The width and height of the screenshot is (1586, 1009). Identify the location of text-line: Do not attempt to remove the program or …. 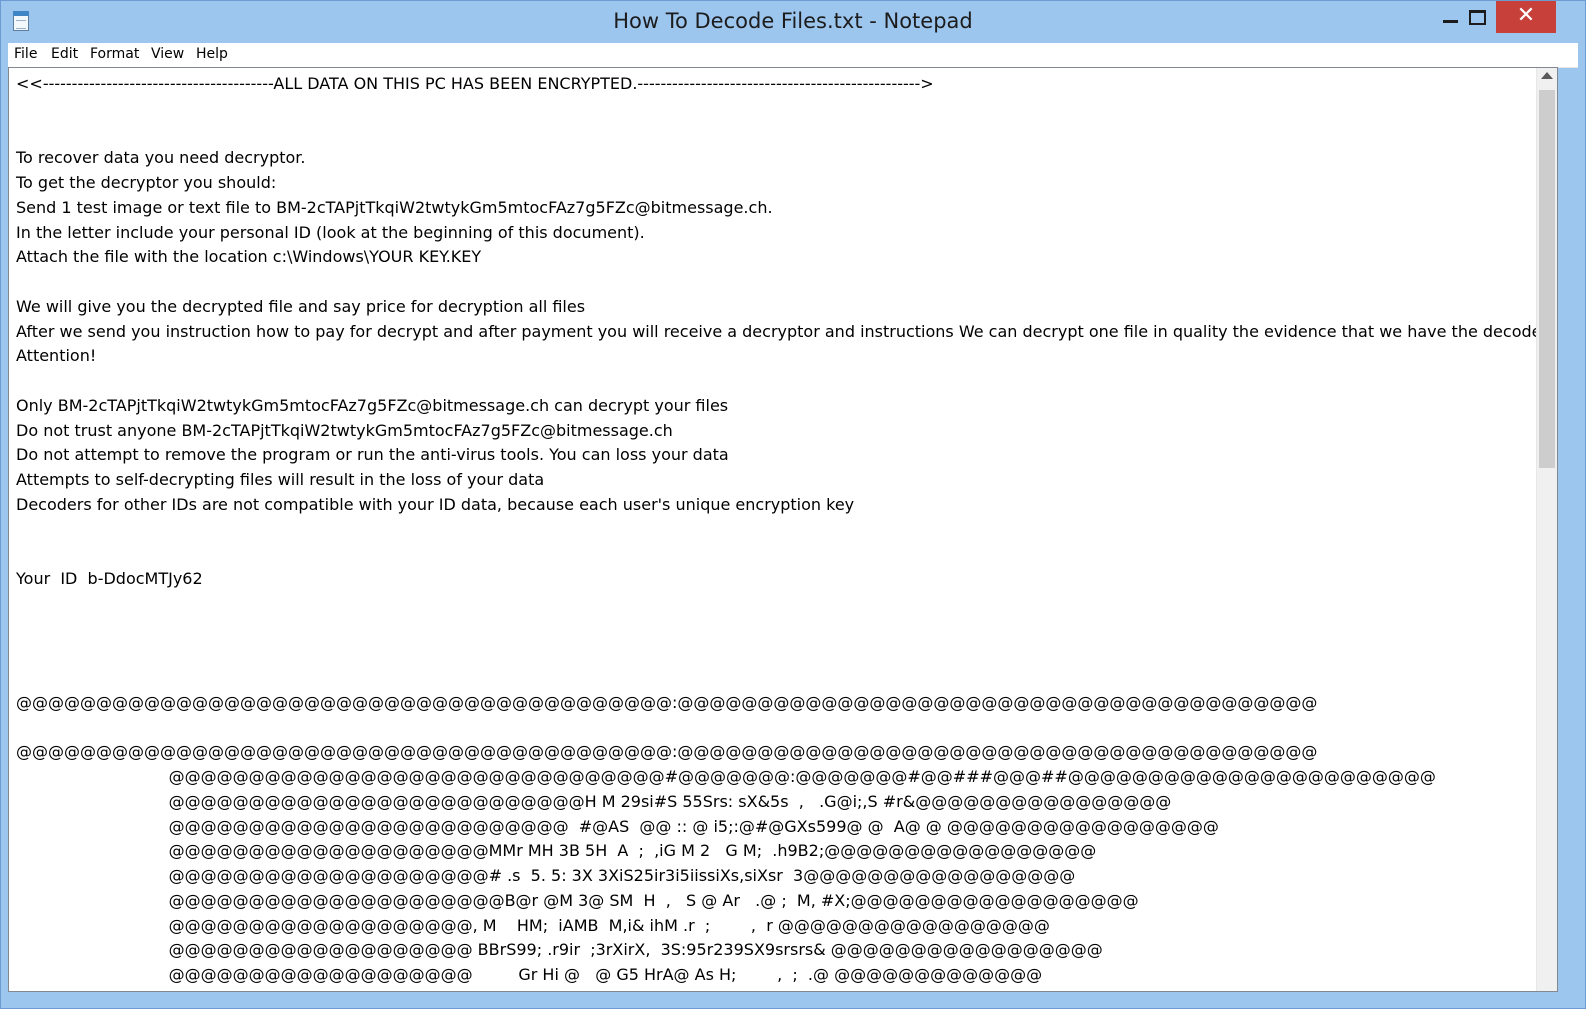
(372, 455).